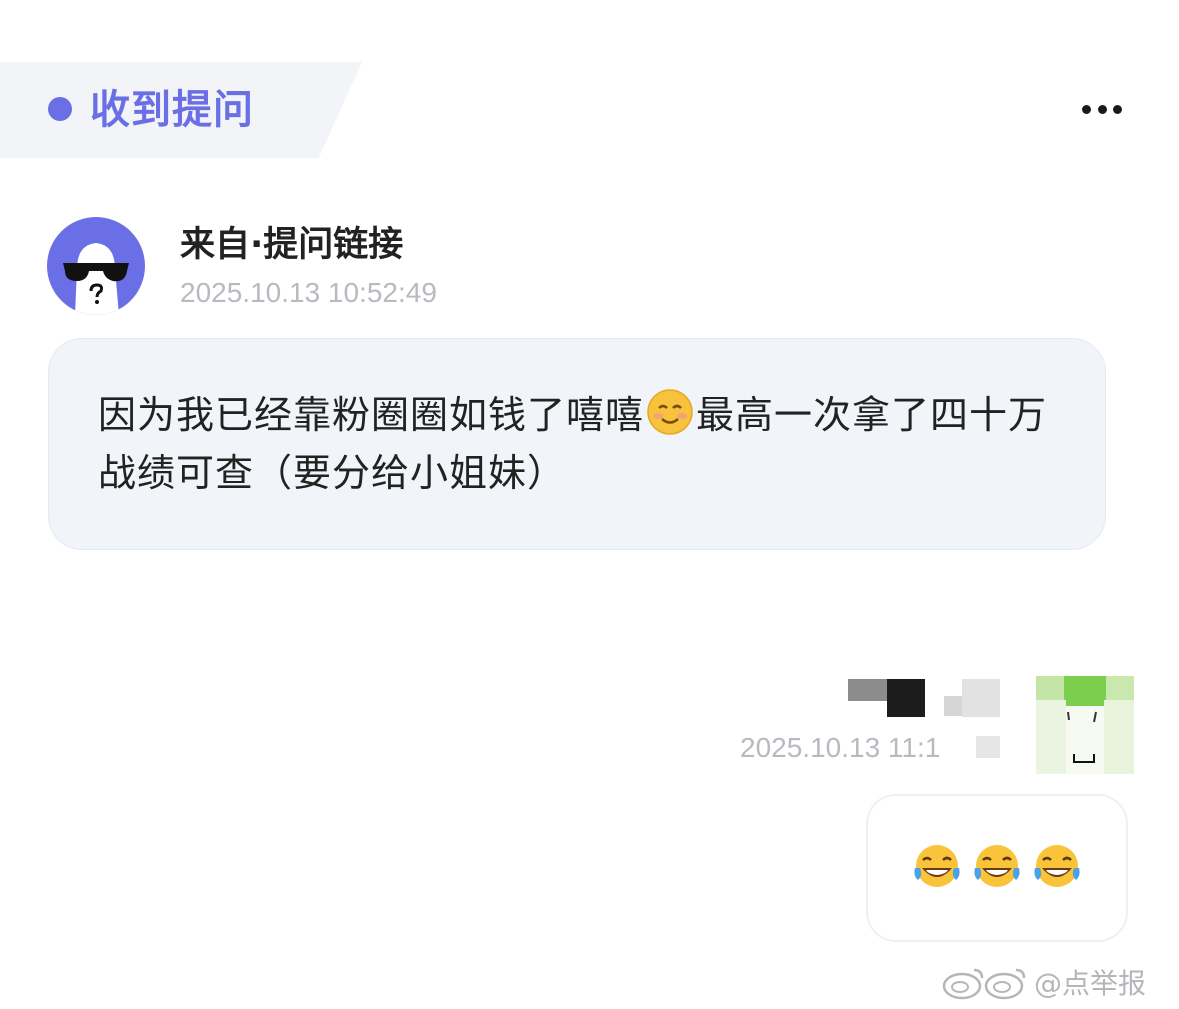  What do you see at coordinates (172, 110) in the screenshot?
I see `page-title: 收到提问` at bounding box center [172, 110].